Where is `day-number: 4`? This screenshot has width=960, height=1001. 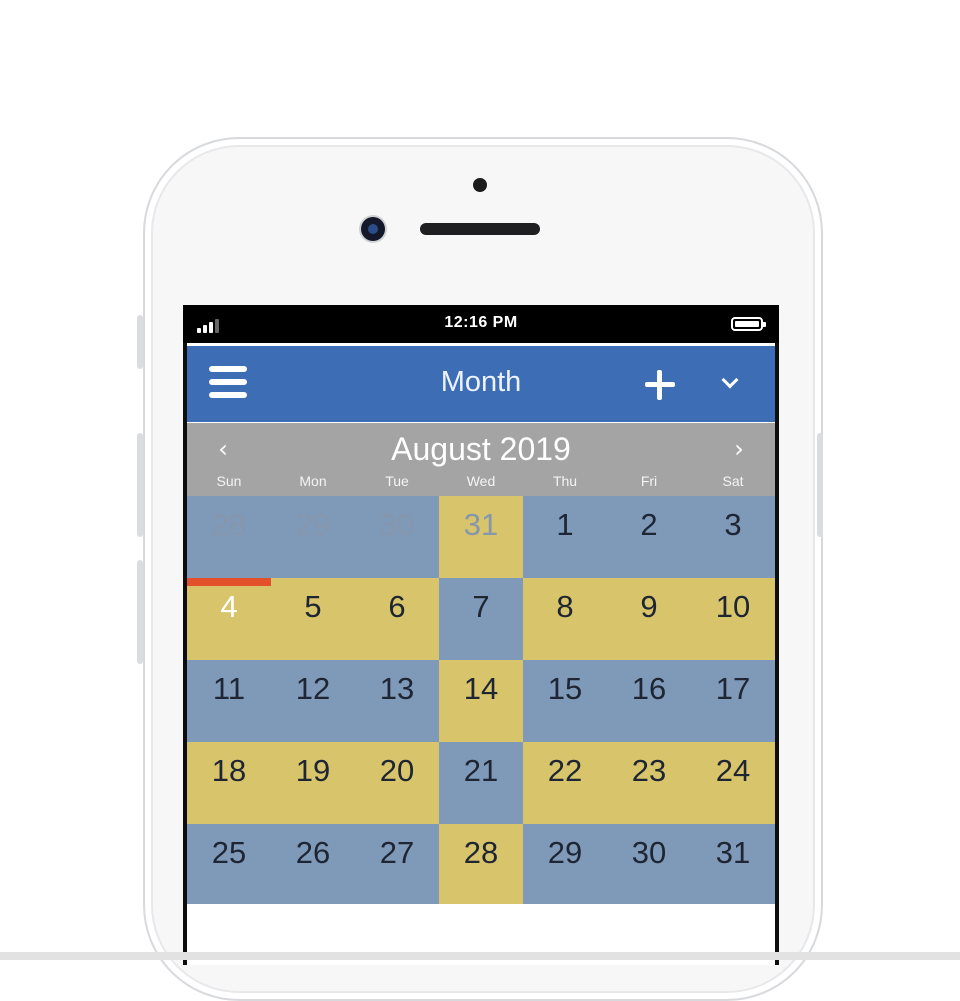
day-number: 4 is located at coordinates (229, 606).